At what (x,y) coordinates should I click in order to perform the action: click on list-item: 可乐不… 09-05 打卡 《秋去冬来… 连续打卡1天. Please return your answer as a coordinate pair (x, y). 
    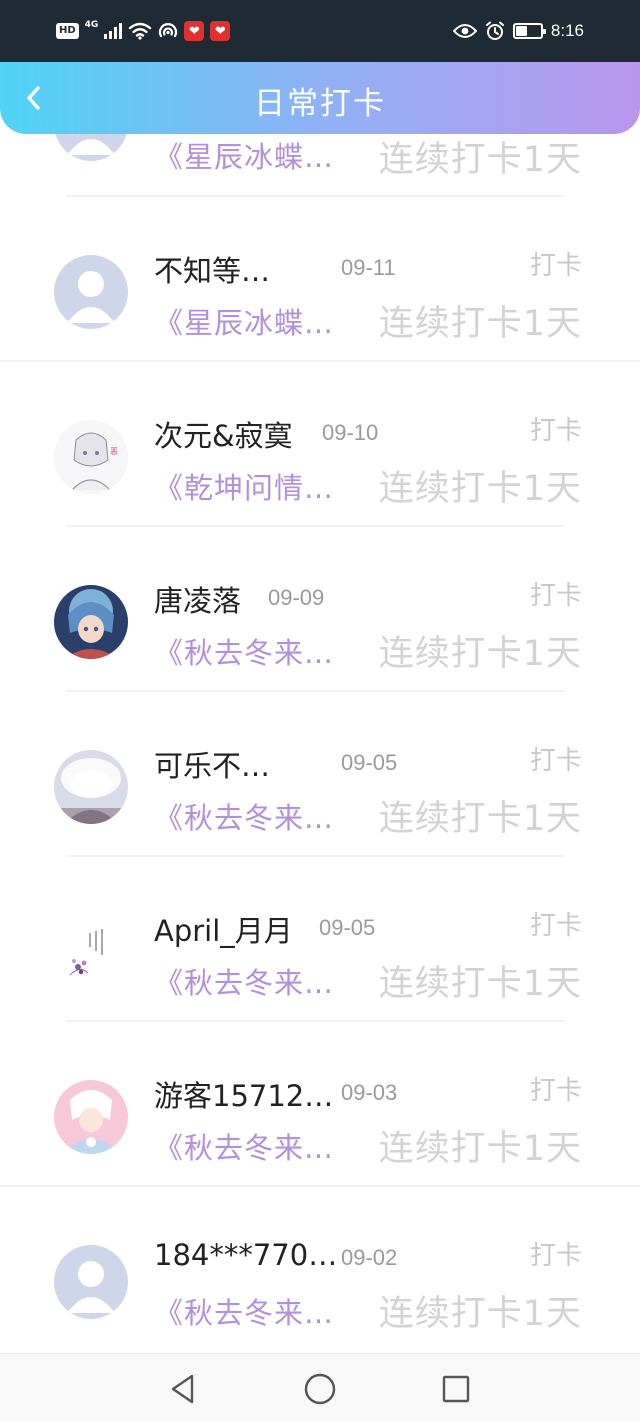
    Looking at the image, I should click on (320, 774).